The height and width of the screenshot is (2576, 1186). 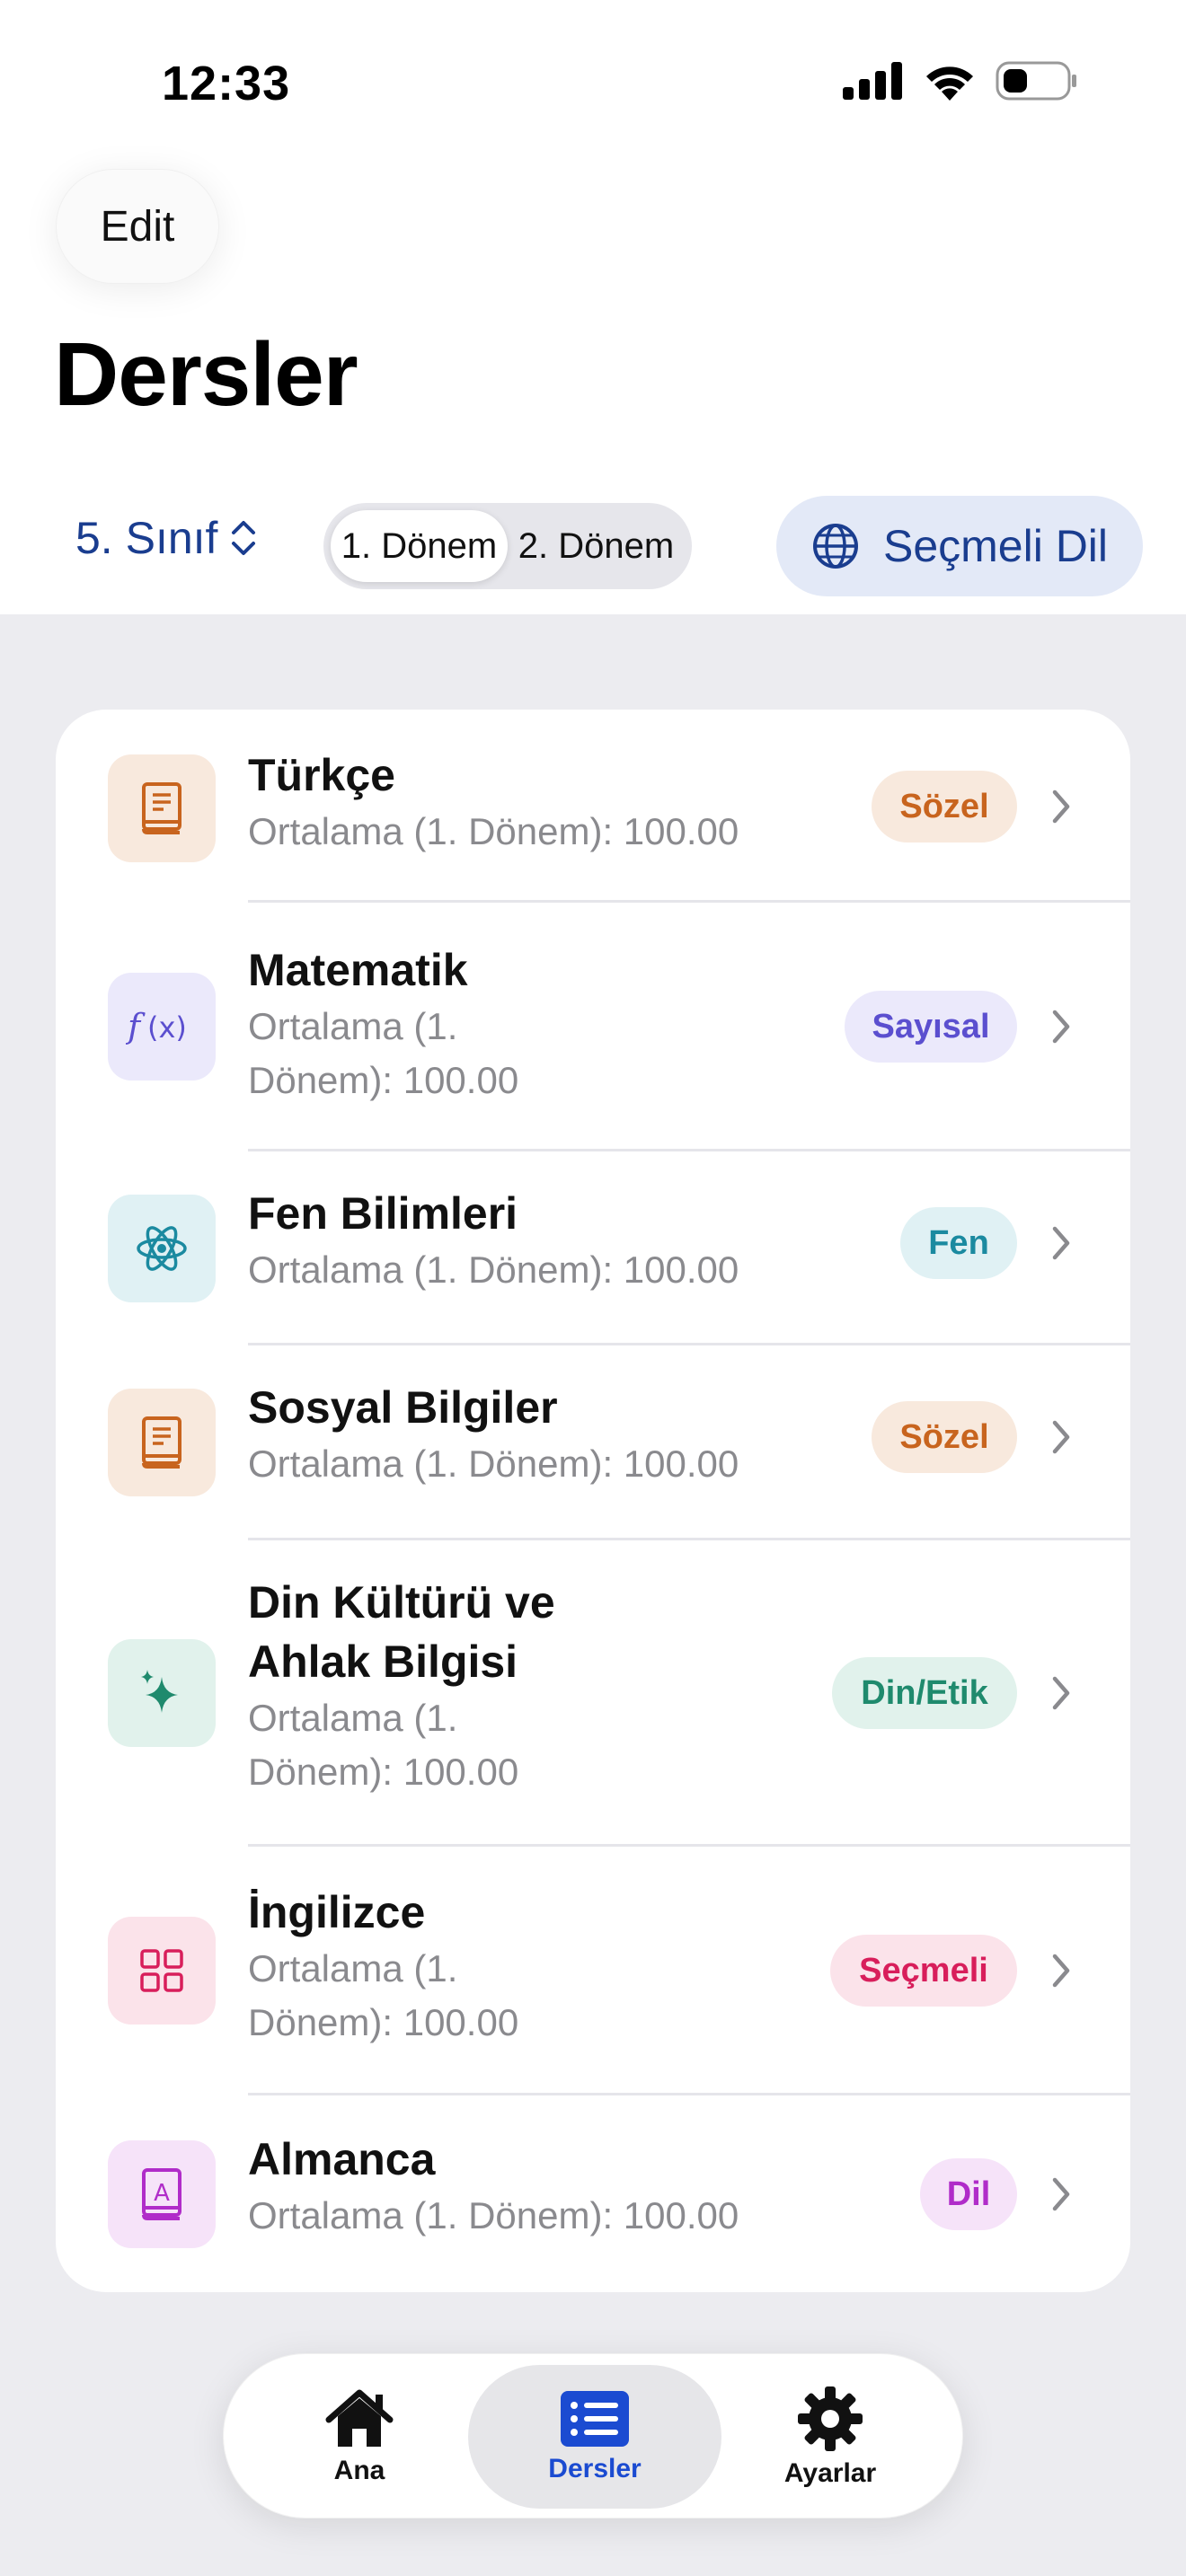 I want to click on course-name: Matematik, so click(x=358, y=970).